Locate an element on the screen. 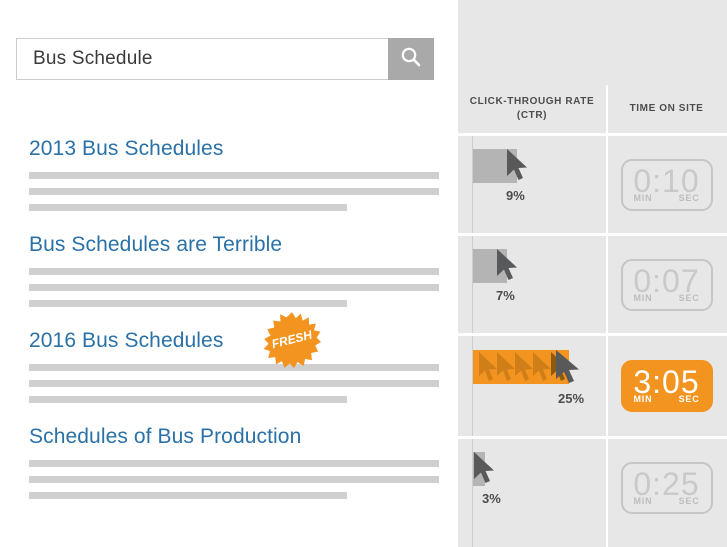  timer-chip: 0:10 MIN SEC is located at coordinates (666, 184).